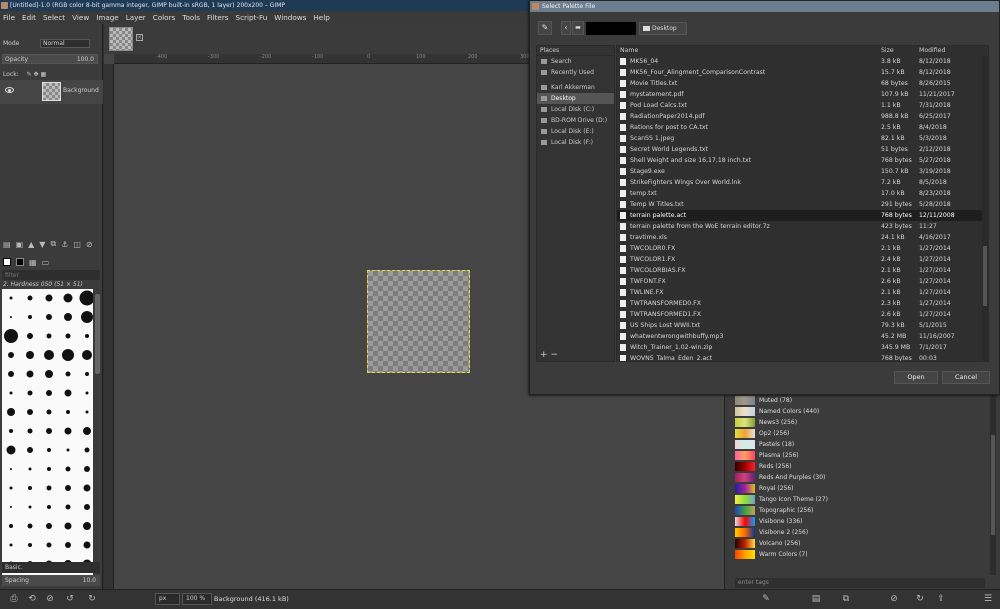 Image resolution: width=1000 pixels, height=609 pixels. Describe the element at coordinates (816, 599) in the screenshot. I see `new-palette-icon: ▤` at that location.